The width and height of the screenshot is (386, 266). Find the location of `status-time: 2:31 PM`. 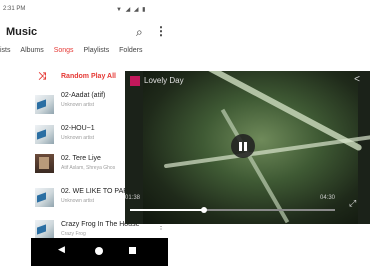

status-time: 2:31 PM is located at coordinates (14, 9).